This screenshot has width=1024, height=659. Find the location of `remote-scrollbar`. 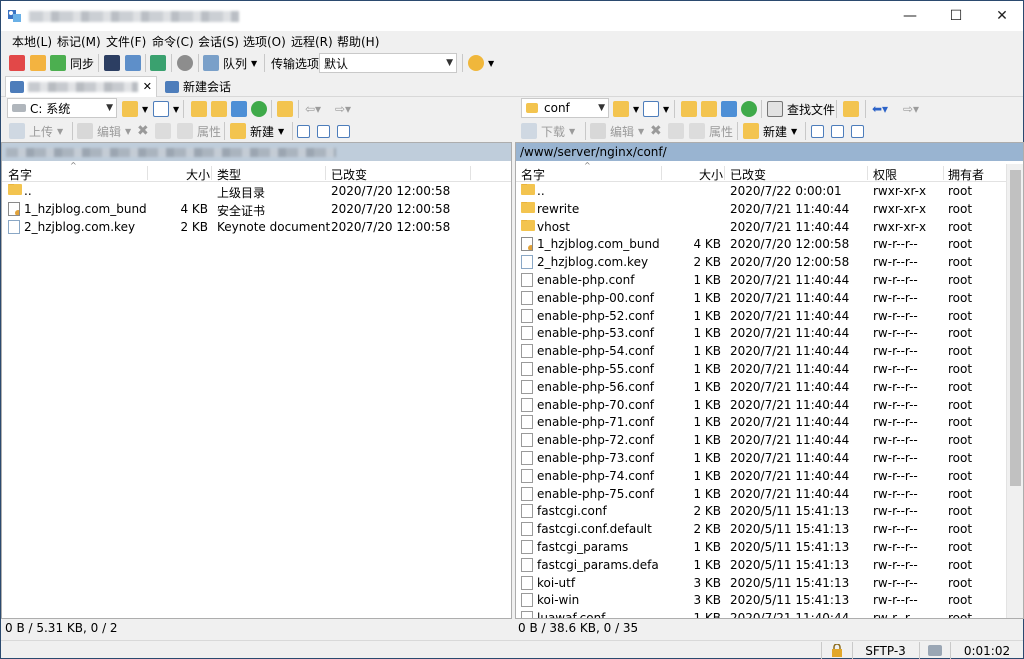

remote-scrollbar is located at coordinates (1014, 391).